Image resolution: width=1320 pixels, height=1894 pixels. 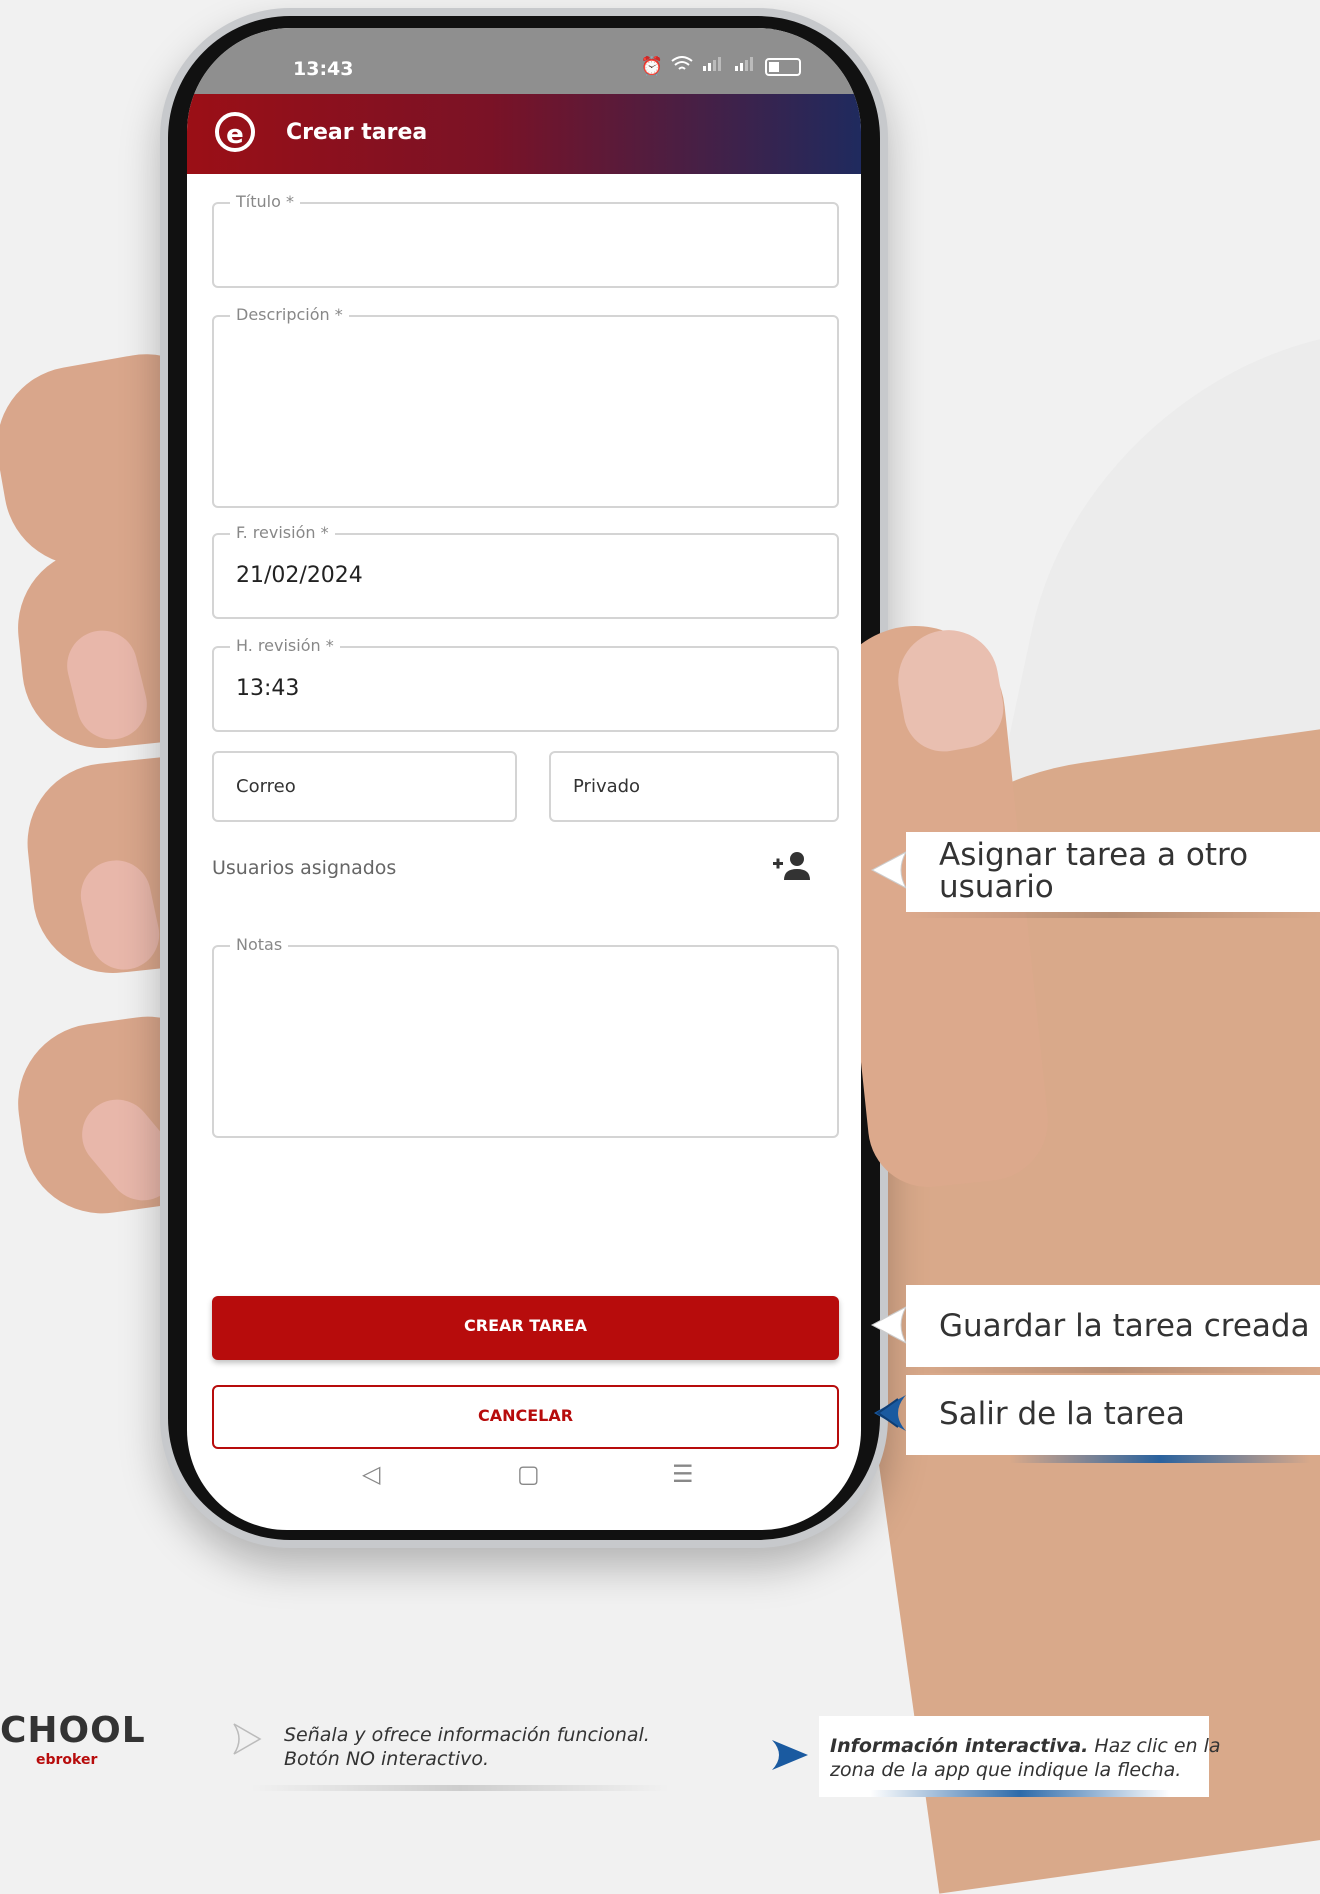 What do you see at coordinates (525, 406) in the screenshot?
I see `description-field: Descripción *` at bounding box center [525, 406].